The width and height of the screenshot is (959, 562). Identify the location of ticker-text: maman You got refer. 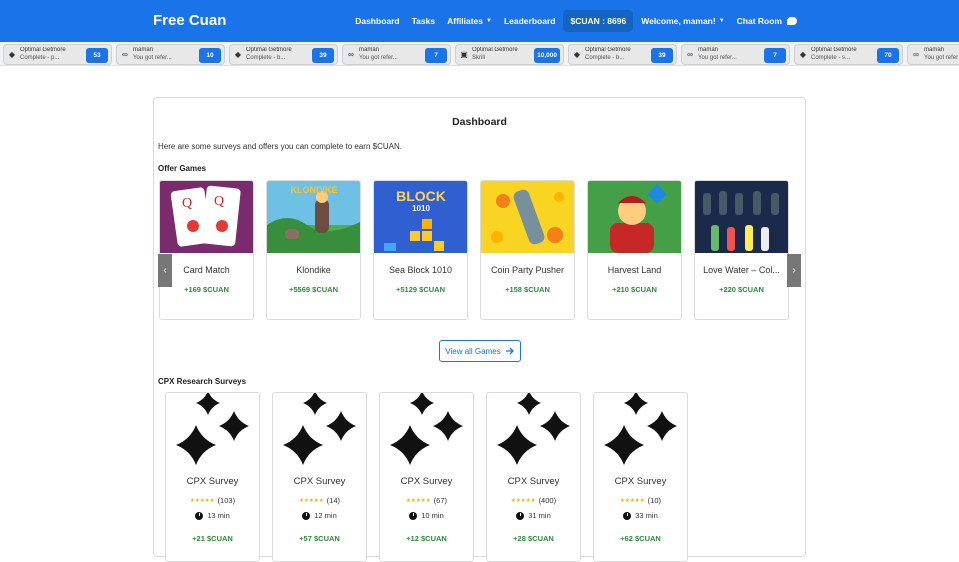
(941, 54).